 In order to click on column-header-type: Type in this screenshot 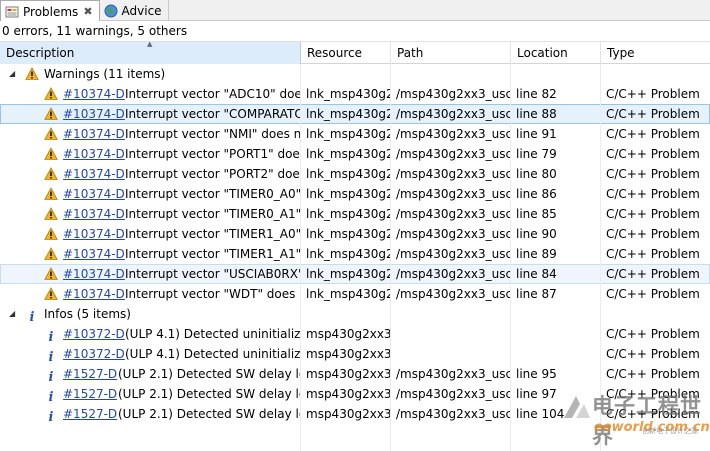, I will do `click(655, 53)`.